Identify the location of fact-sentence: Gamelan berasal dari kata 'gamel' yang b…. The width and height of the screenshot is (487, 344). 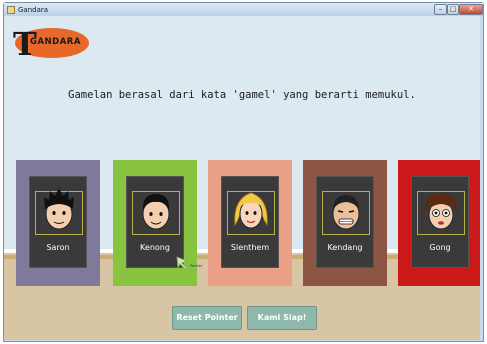
(242, 95).